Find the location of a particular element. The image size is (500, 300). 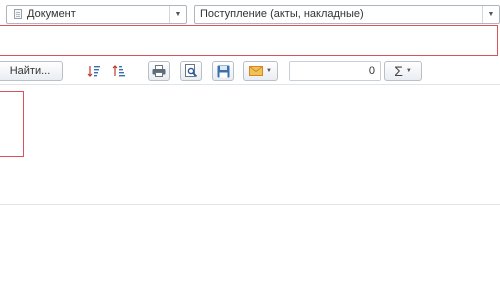

envelope-icon is located at coordinates (256, 71).